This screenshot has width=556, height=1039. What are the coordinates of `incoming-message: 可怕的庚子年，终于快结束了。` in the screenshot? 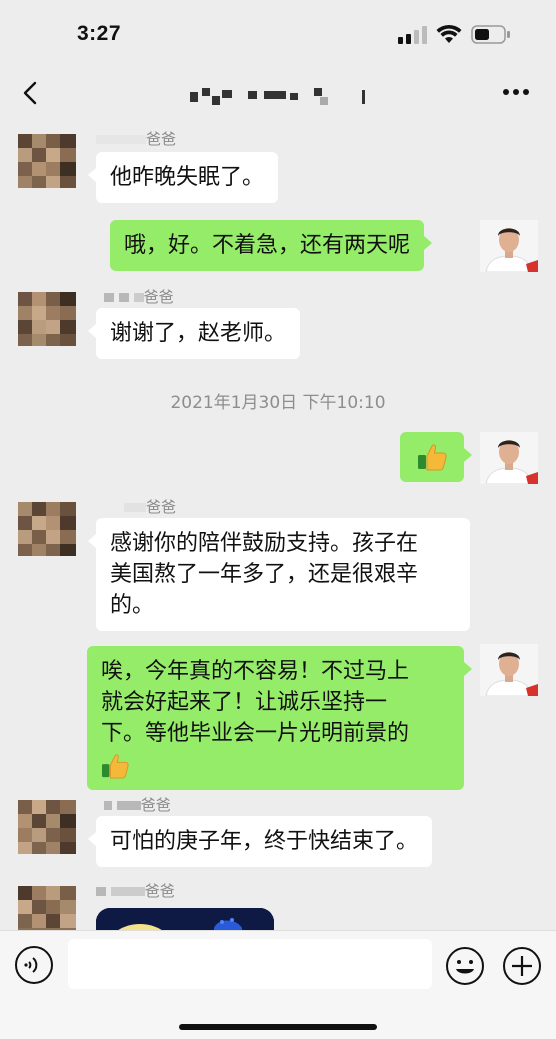 It's located at (260, 841).